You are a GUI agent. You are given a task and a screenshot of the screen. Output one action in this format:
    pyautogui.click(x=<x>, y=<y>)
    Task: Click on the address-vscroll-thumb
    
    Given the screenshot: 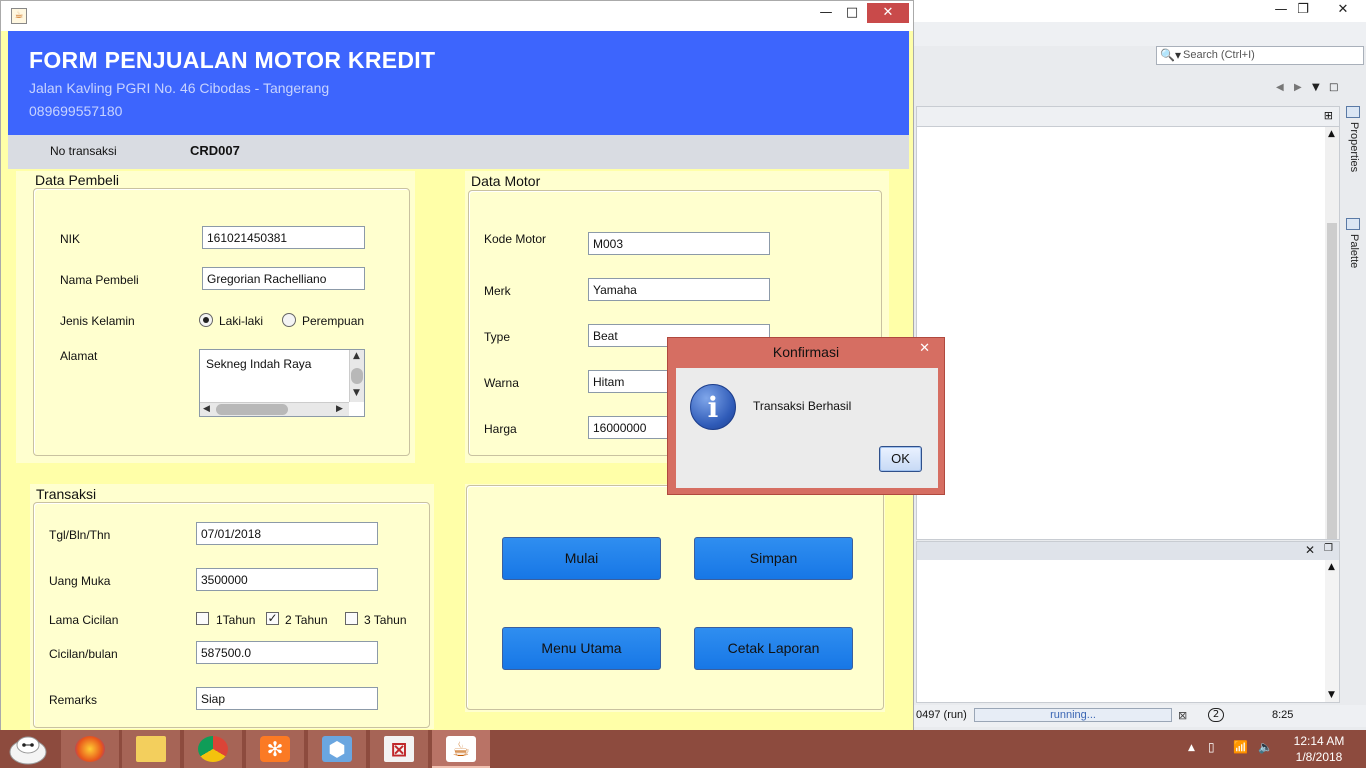 What is the action you would take?
    pyautogui.click(x=357, y=376)
    